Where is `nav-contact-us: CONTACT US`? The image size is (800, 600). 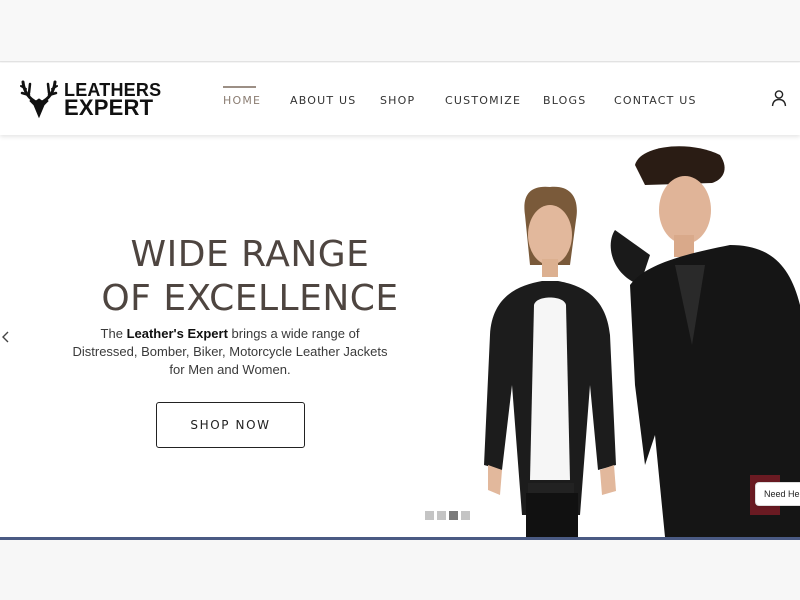
nav-contact-us: CONTACT US is located at coordinates (655, 100).